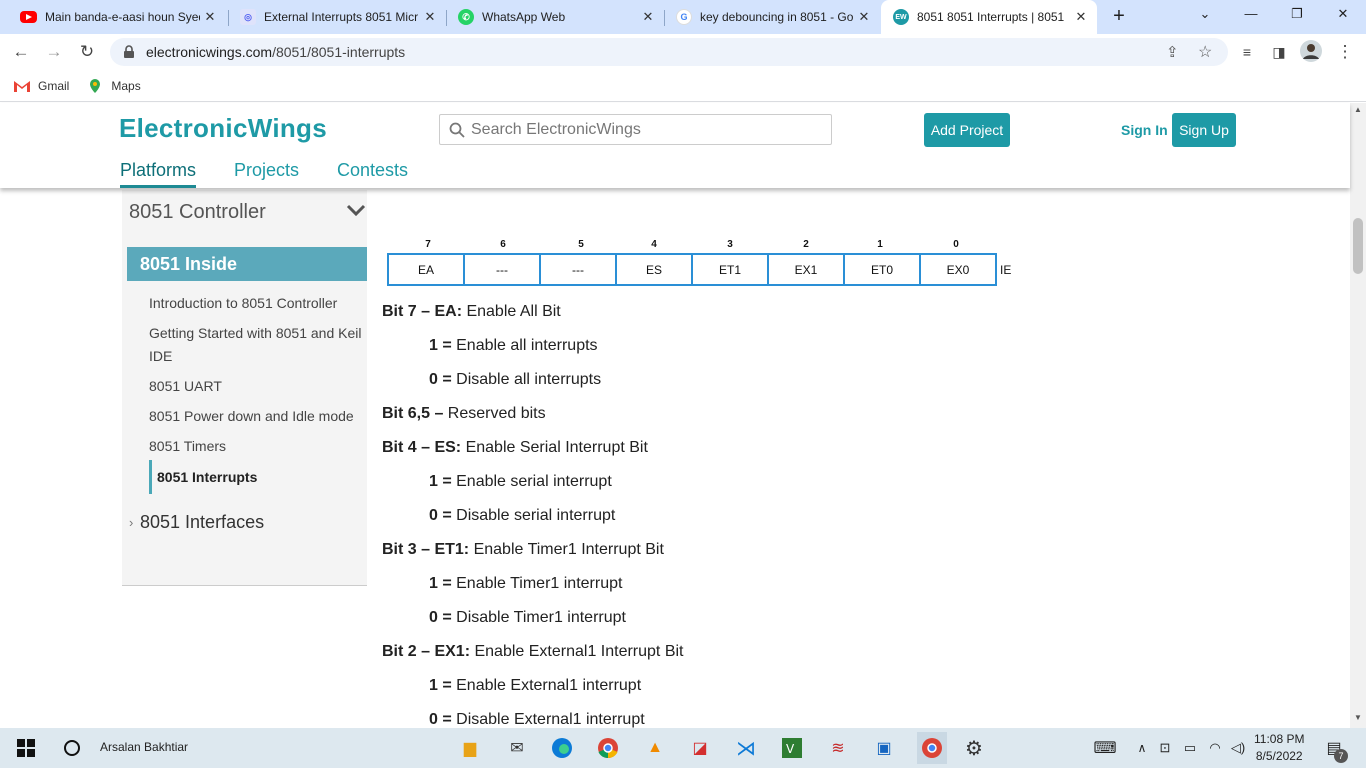 Image resolution: width=1366 pixels, height=768 pixels. What do you see at coordinates (974, 748) in the screenshot?
I see `settings-gear-icon: ⚙` at bounding box center [974, 748].